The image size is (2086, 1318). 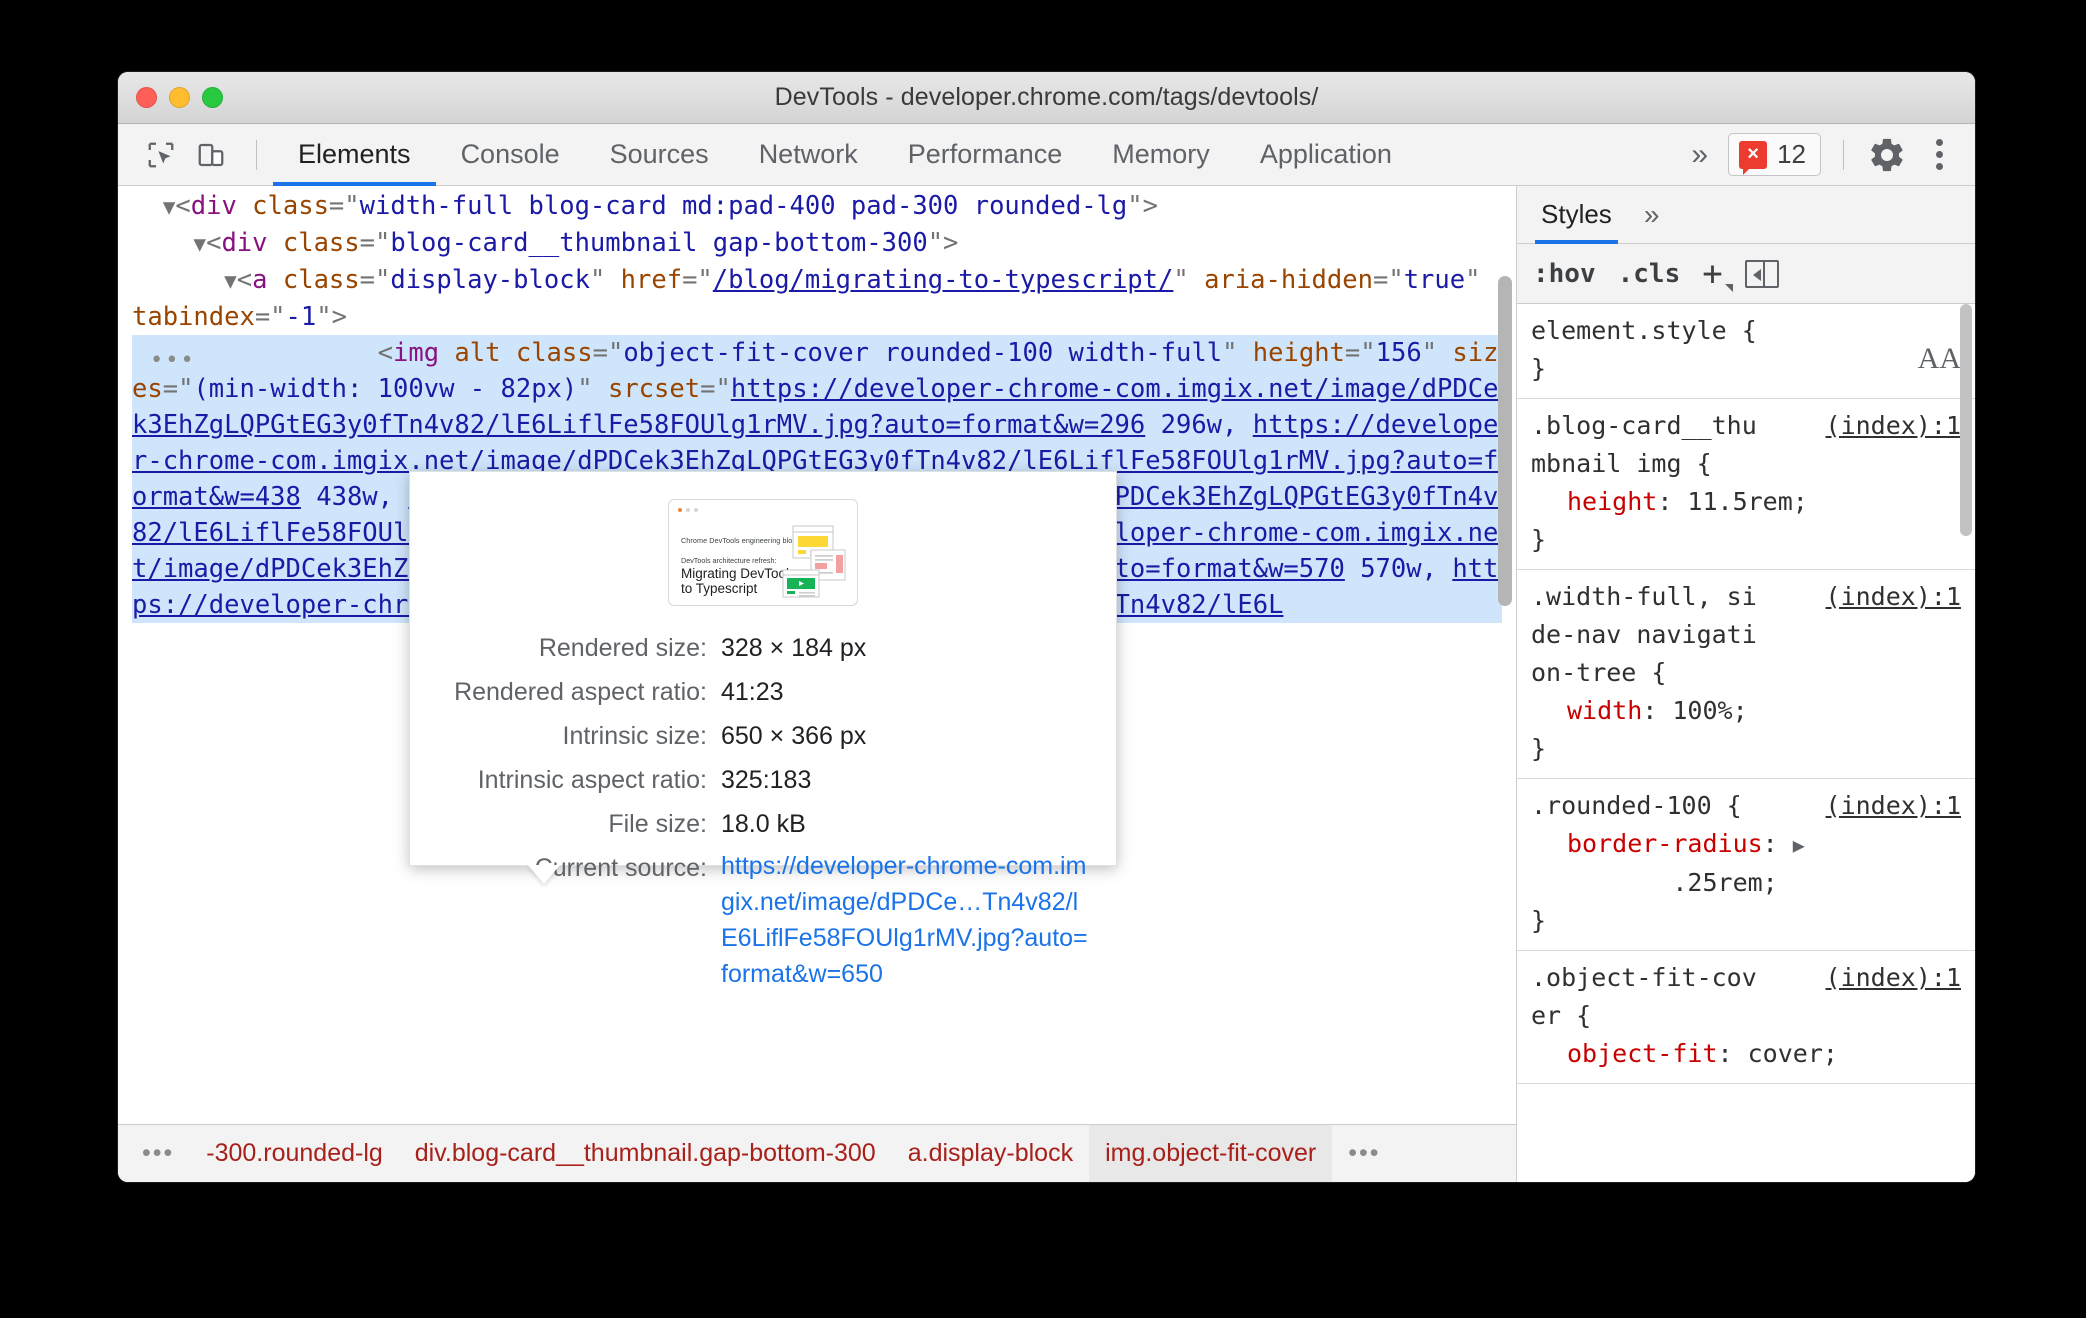 What do you see at coordinates (294, 1154) in the screenshot?
I see `breadcrumb-item-0: -300.rounded-lg` at bounding box center [294, 1154].